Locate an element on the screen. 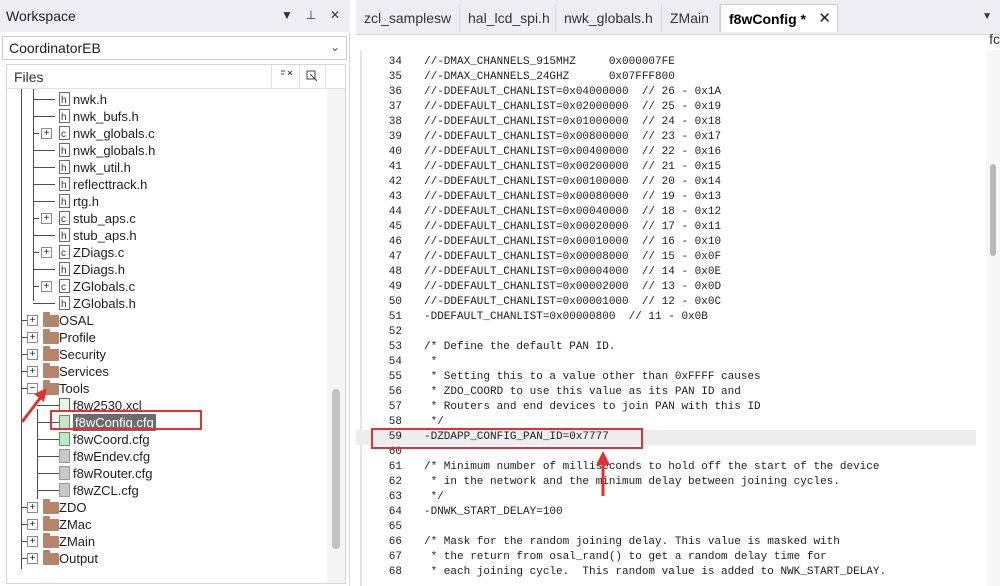 This screenshot has height=586, width=1000. tree-file: f8wZCL.cfg is located at coordinates (167, 490).